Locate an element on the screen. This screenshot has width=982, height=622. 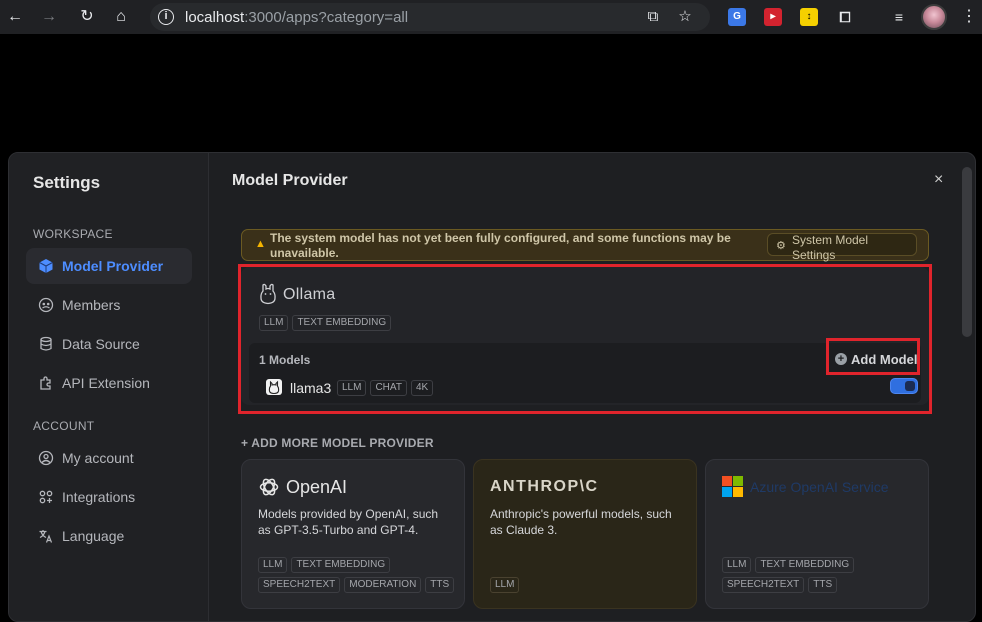
yellow-extension-icon: ↕ is located at coordinates (809, 17).